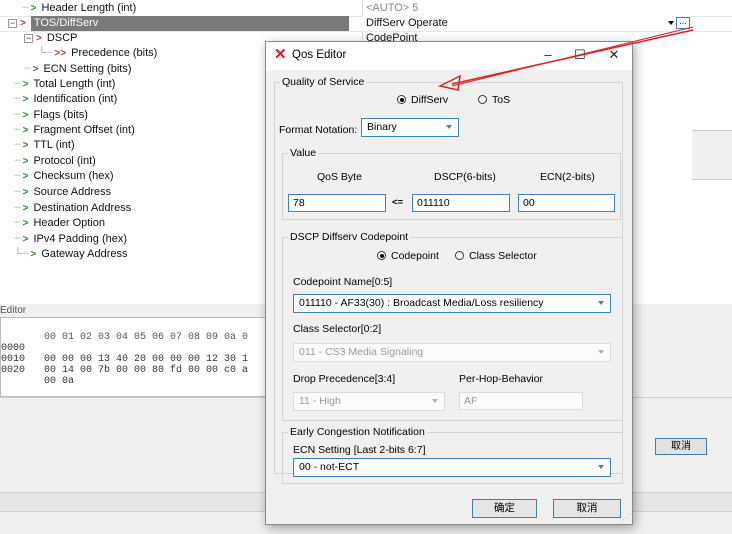 Image resolution: width=732 pixels, height=534 pixels. What do you see at coordinates (150, 161) in the screenshot?
I see `tree-row-protocol: ┈ > Protocol (int)` at bounding box center [150, 161].